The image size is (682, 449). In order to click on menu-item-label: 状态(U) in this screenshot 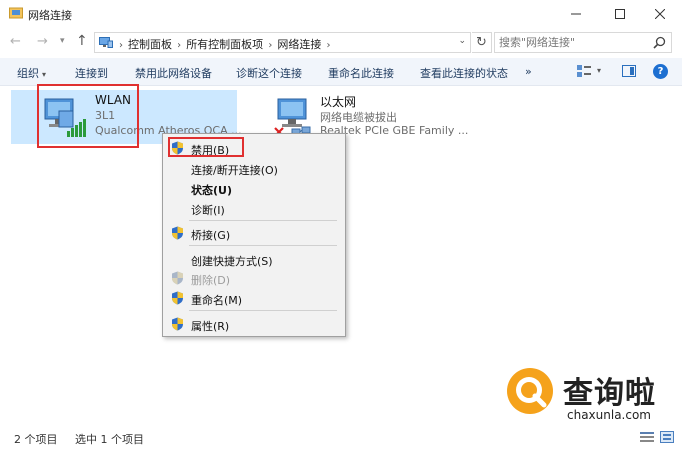, I will do `click(211, 190)`.